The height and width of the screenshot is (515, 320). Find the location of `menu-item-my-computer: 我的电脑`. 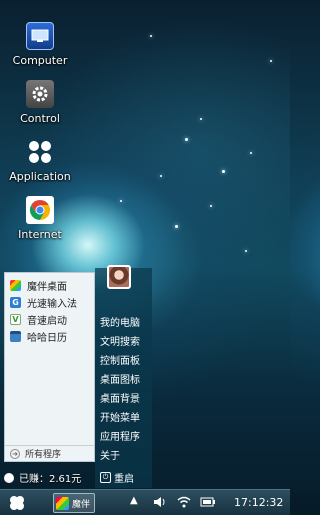

menu-item-my-computer: 我的电脑 is located at coordinates (120, 321).